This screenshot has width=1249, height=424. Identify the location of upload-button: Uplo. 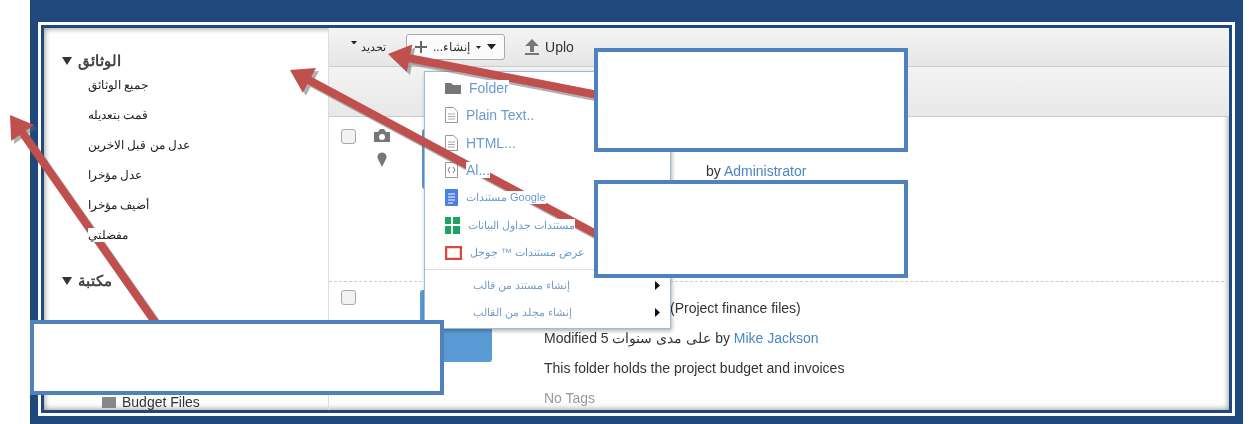
(549, 47).